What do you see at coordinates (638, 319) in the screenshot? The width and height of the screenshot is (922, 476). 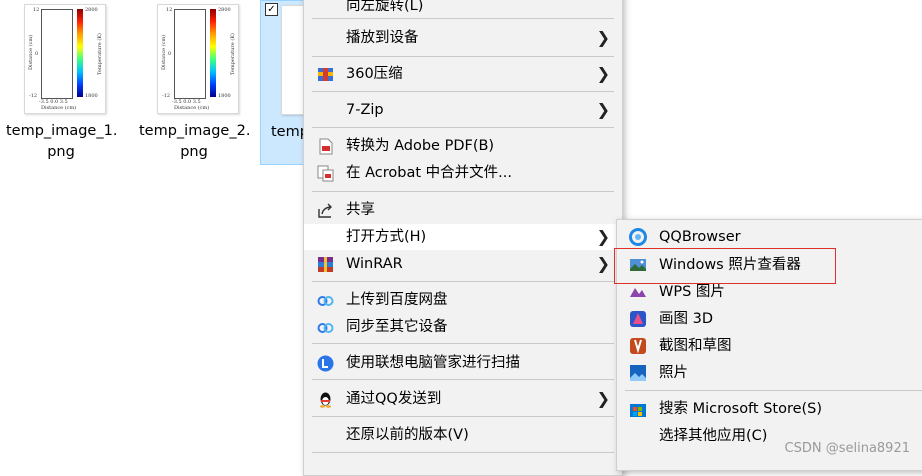 I see `paint3d-icon` at bounding box center [638, 319].